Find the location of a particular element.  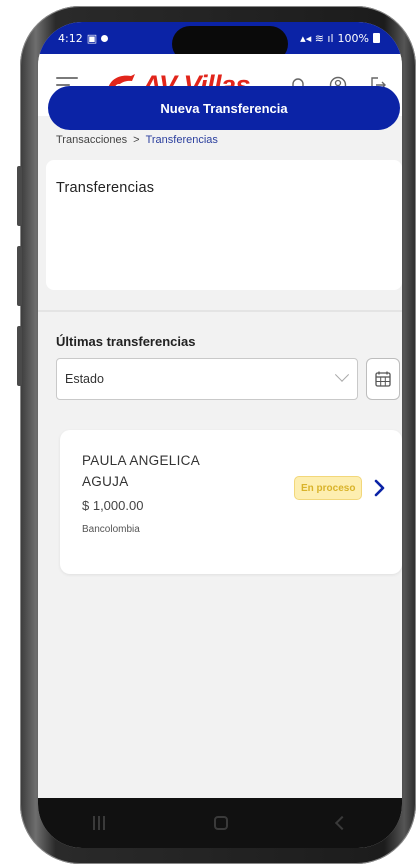

transaction-recipient: PAULA ANGELICA AGUJA is located at coordinates (141, 471).